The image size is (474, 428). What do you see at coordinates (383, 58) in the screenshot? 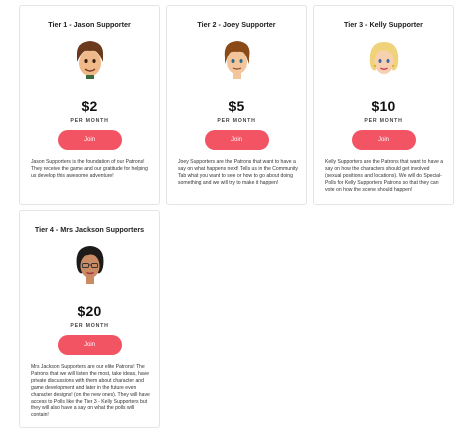
I see `kelly-avatar` at bounding box center [383, 58].